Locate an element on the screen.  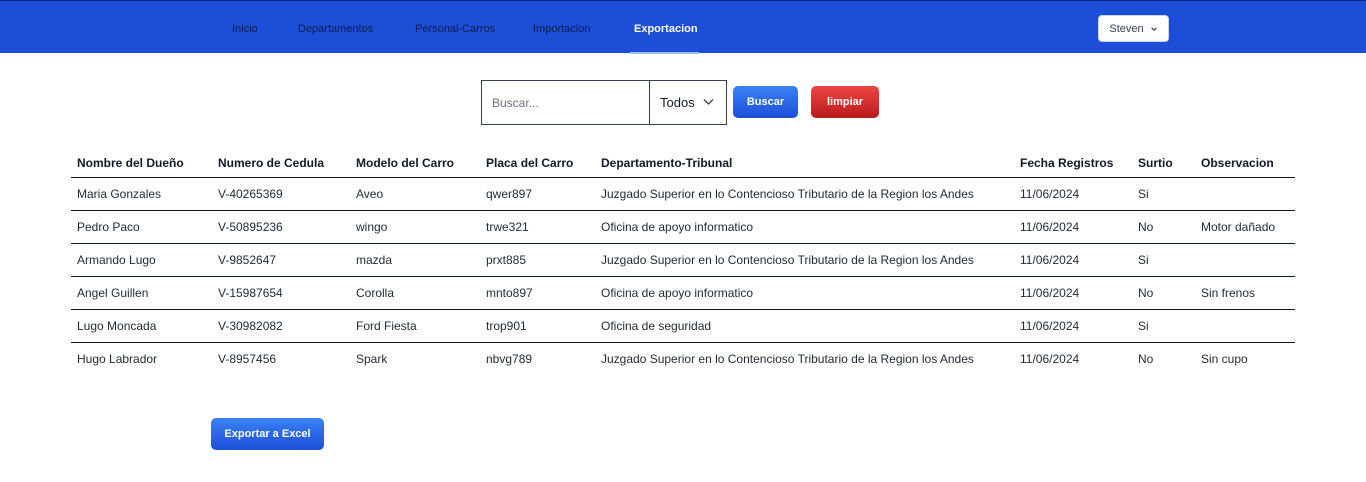
column-header-model: Modelo del Carro is located at coordinates (415, 164).